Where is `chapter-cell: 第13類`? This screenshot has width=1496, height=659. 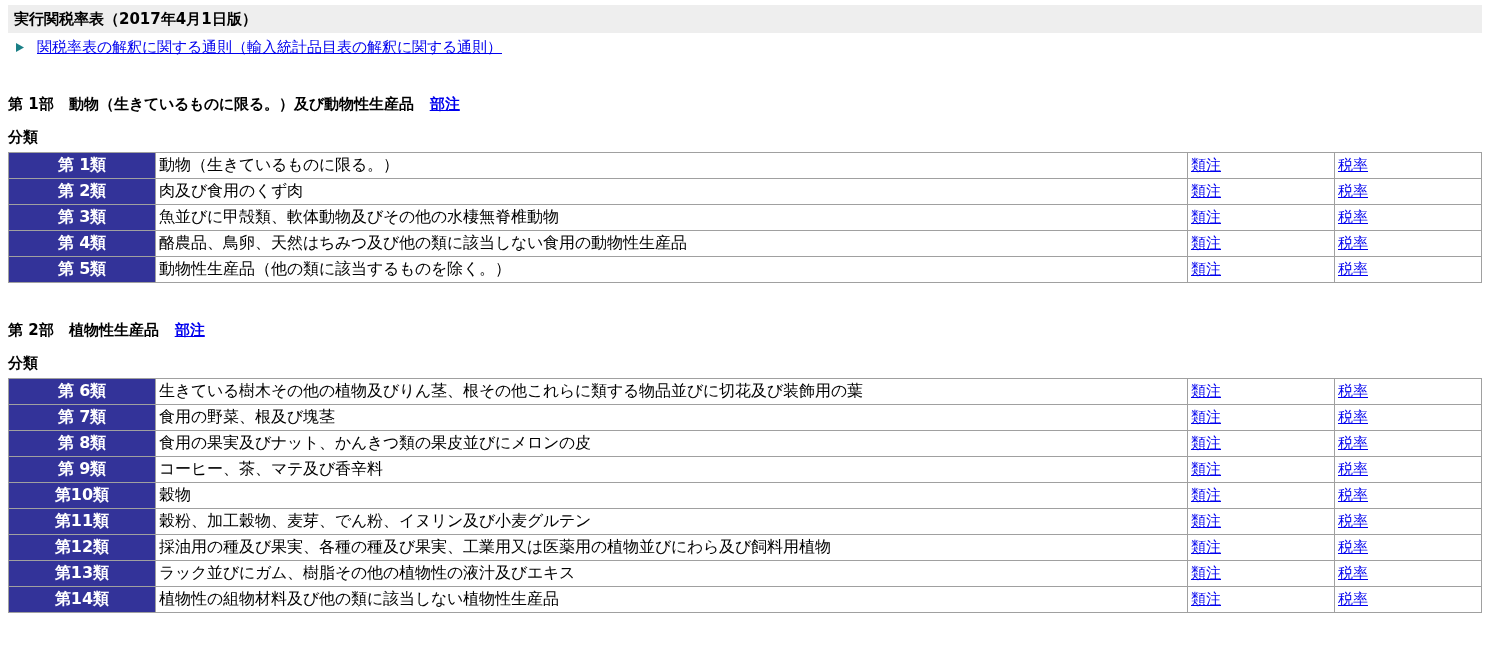 chapter-cell: 第13類 is located at coordinates (82, 573).